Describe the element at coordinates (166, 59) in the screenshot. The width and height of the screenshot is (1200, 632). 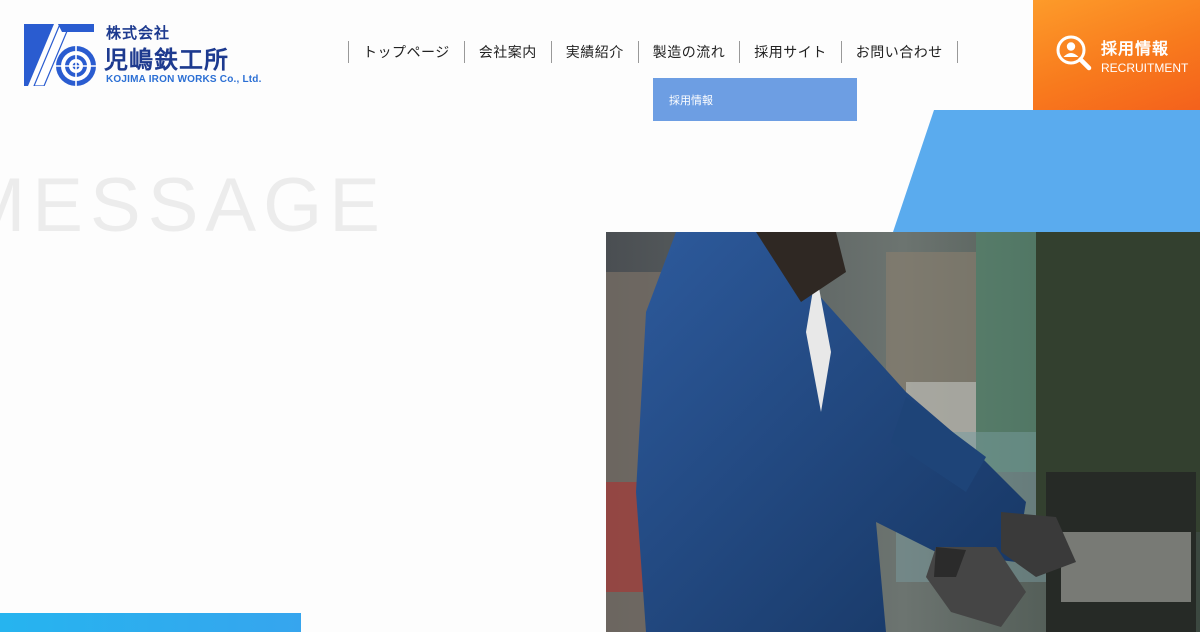
I see `logo-company-name: 児嶋鉄工所` at that location.